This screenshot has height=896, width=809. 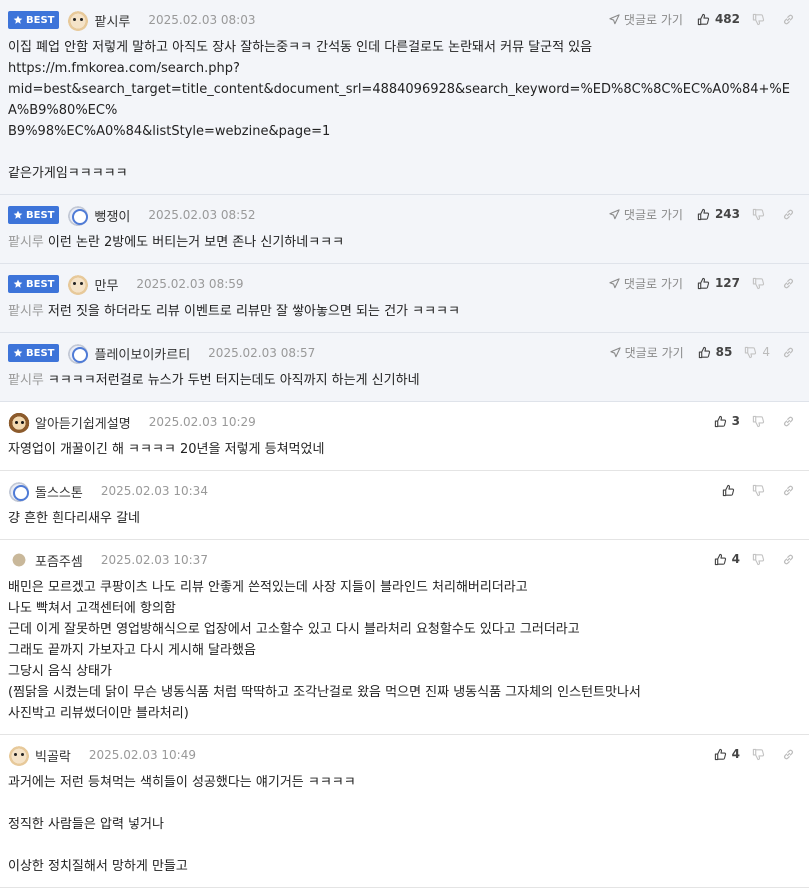 I want to click on comment-line: 정직한 사람들은 압력 넣거나, so click(x=403, y=824).